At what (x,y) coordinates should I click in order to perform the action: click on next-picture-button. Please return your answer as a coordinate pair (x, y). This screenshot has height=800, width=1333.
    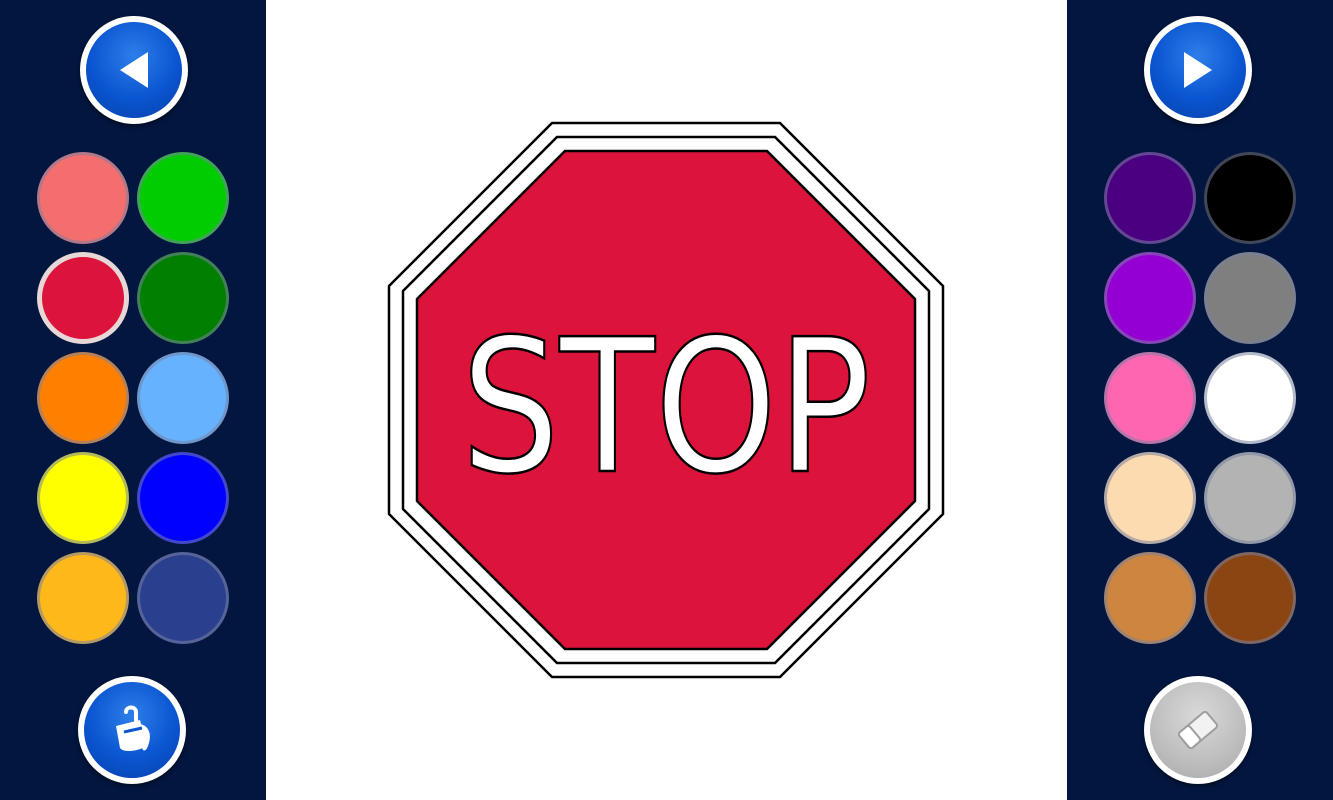
    Looking at the image, I should click on (1198, 70).